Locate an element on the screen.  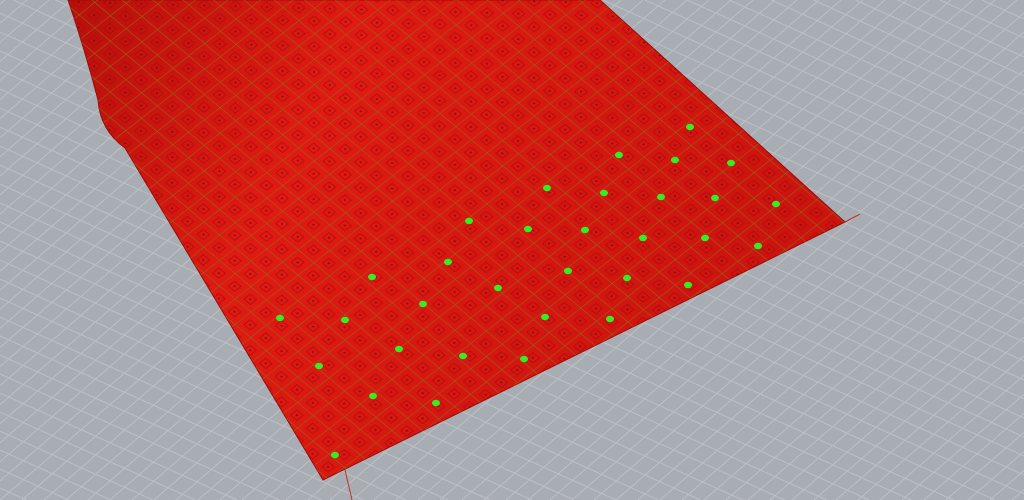
x-axis-line is located at coordinates (852, 218).